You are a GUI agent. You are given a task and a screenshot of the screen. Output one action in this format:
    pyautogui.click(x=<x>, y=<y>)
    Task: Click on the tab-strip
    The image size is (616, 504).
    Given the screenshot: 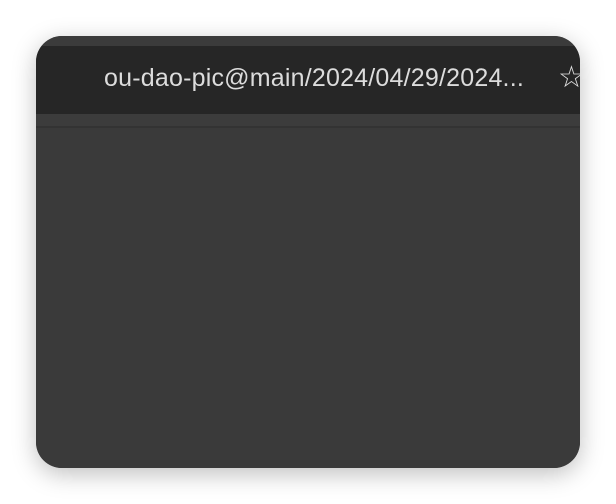 What is the action you would take?
    pyautogui.click(x=308, y=41)
    